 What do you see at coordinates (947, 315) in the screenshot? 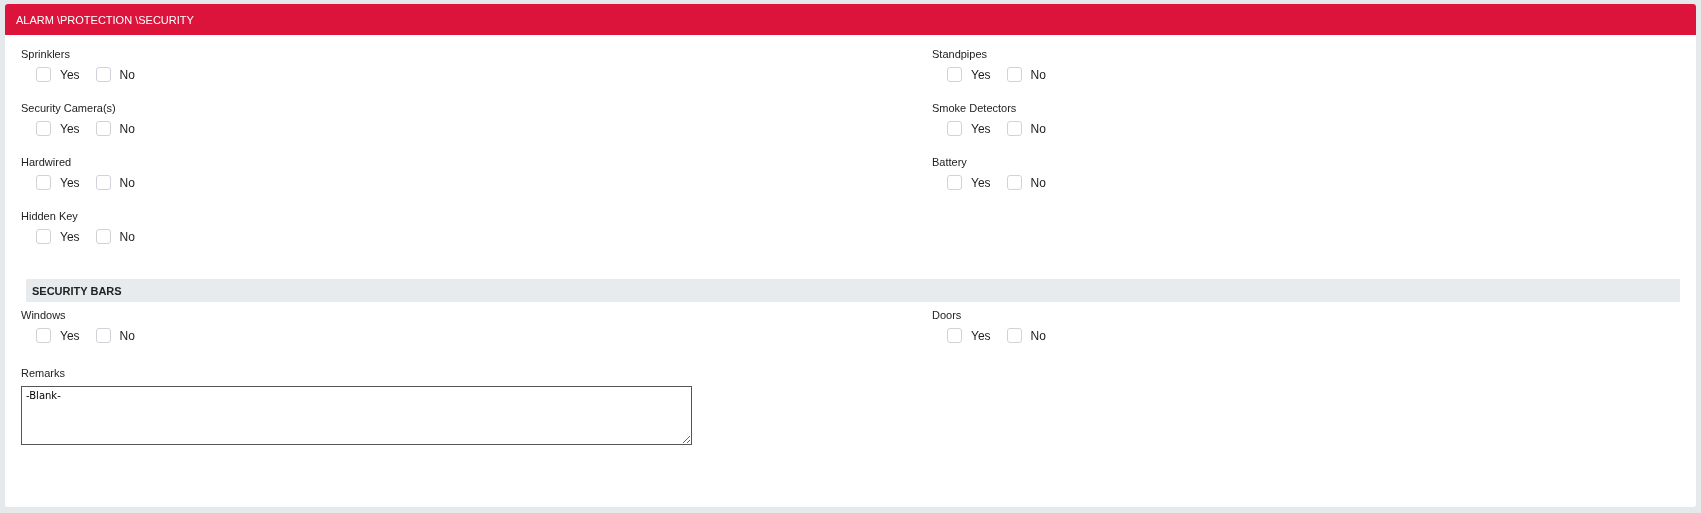
I see `field-label: Doors` at bounding box center [947, 315].